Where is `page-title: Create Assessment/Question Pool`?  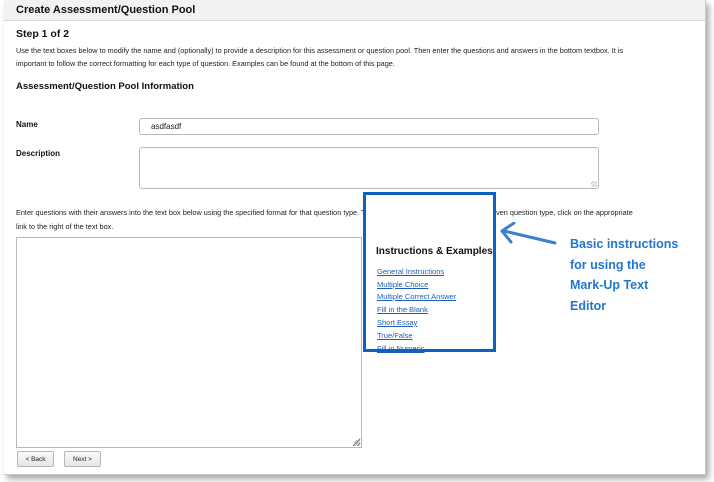
page-title: Create Assessment/Question Pool is located at coordinates (106, 10).